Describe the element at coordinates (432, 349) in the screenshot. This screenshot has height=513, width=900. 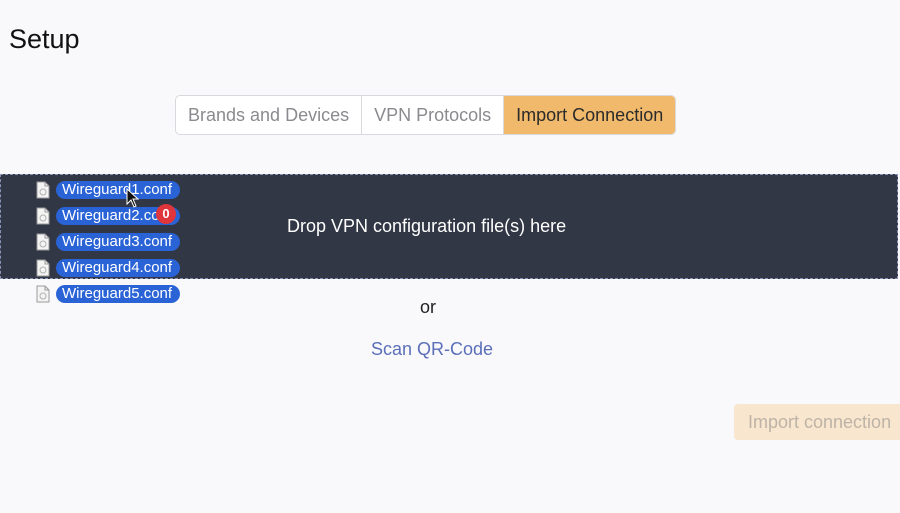
I see `scan-qr-code-link: Scan QR-Code` at that location.